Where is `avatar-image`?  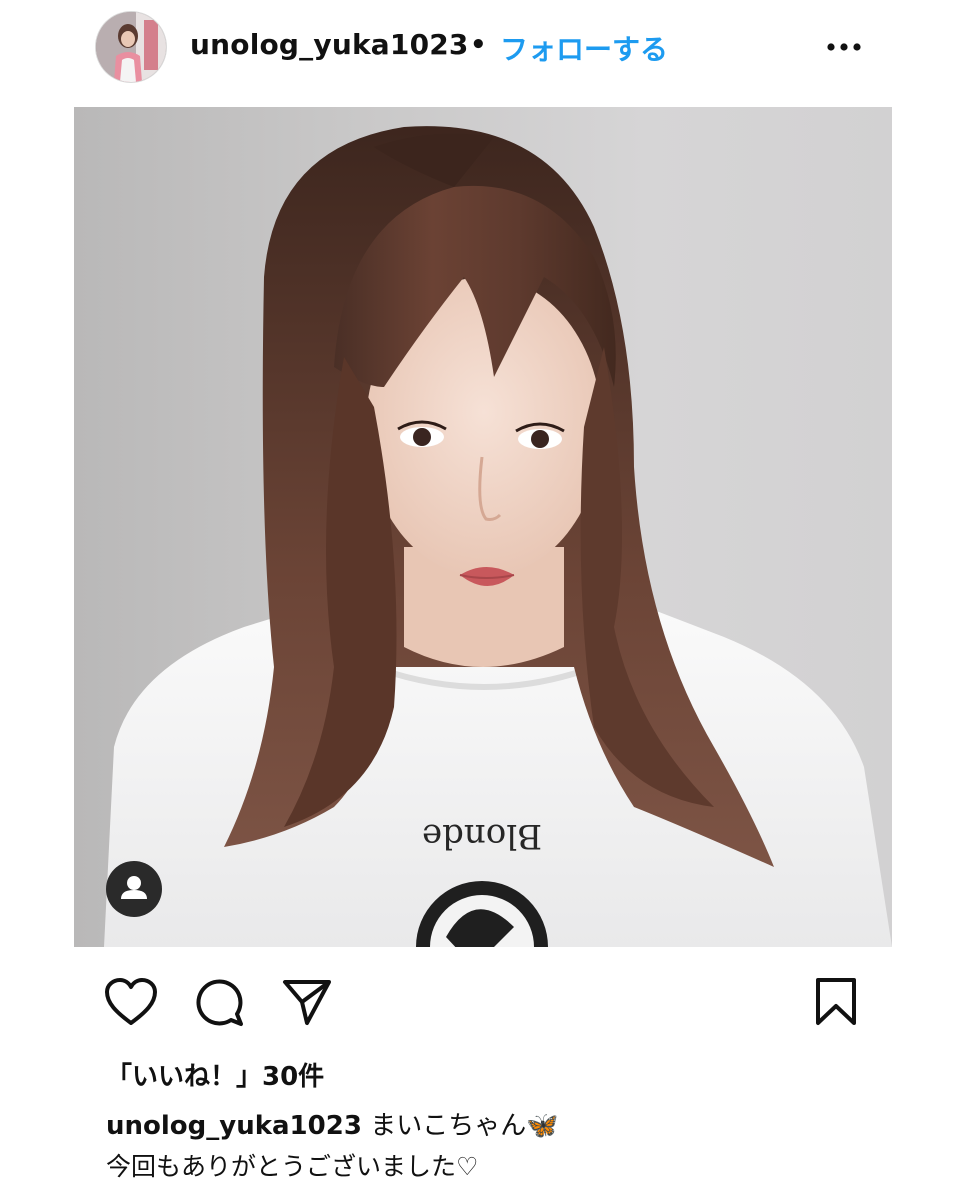
avatar-image is located at coordinates (131, 47).